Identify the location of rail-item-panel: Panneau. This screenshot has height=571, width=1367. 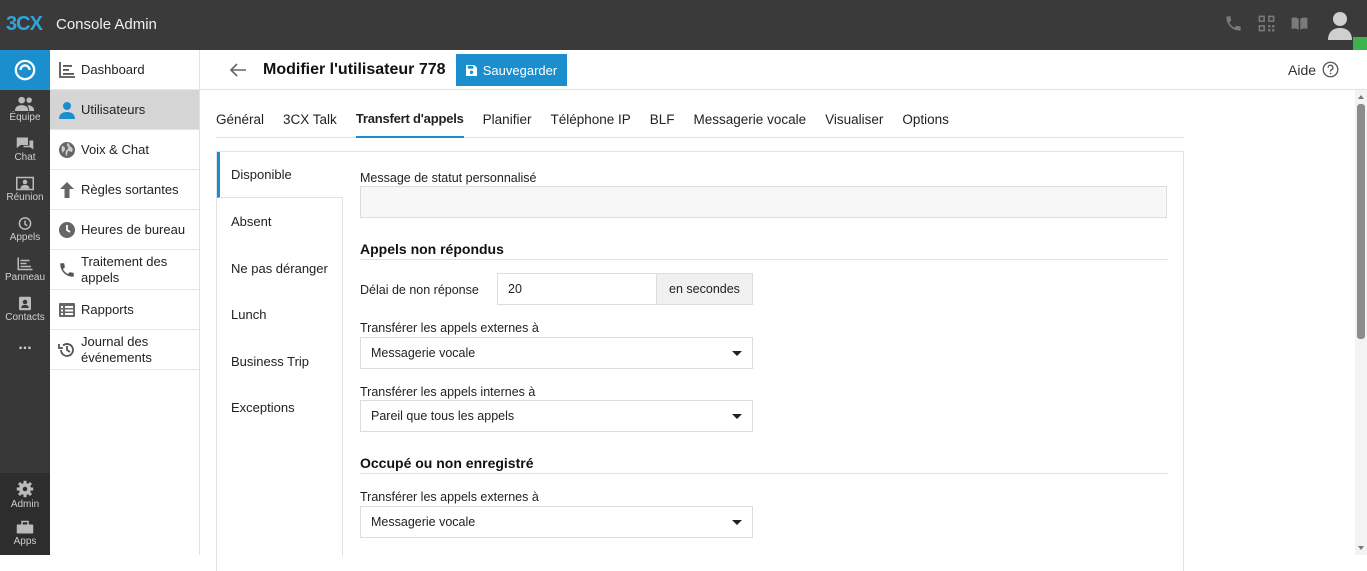
(25, 273).